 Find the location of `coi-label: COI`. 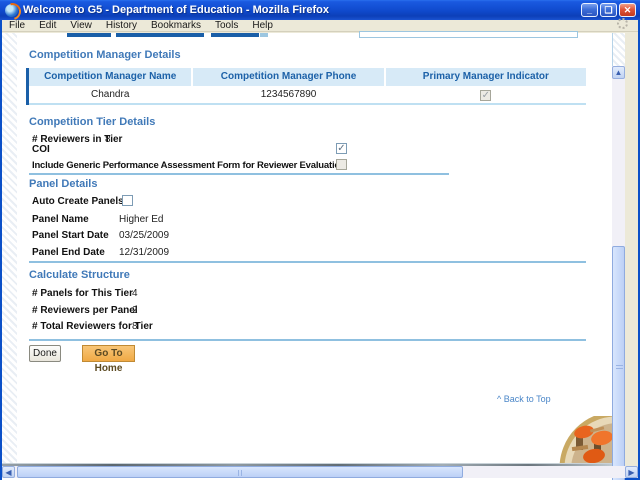

coi-label: COI is located at coordinates (41, 149).